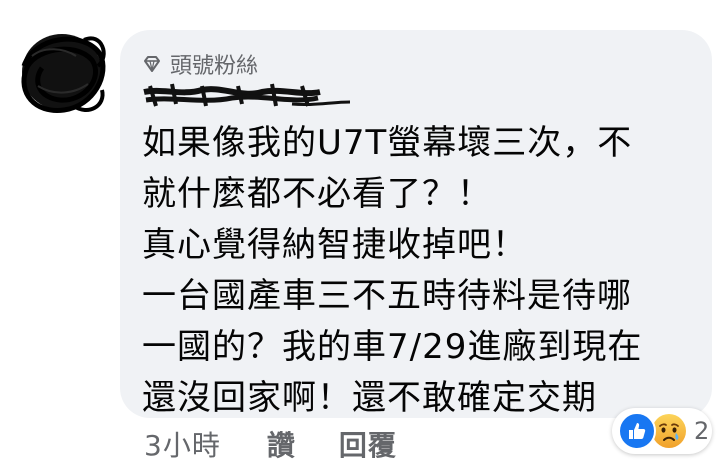 The width and height of the screenshot is (720, 474). Describe the element at coordinates (368, 444) in the screenshot. I see `reply-button: 回覆` at that location.